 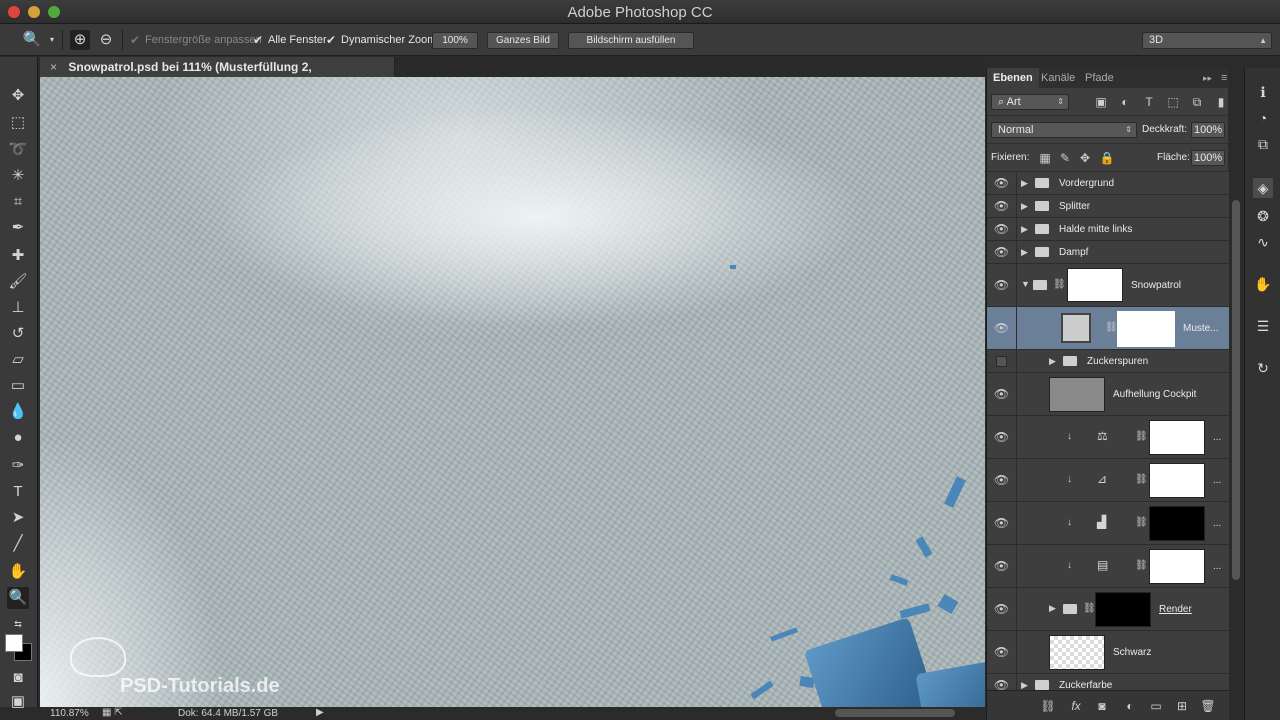 What do you see at coordinates (1065, 158) in the screenshot?
I see `lock-paint-icon: ✎` at bounding box center [1065, 158].